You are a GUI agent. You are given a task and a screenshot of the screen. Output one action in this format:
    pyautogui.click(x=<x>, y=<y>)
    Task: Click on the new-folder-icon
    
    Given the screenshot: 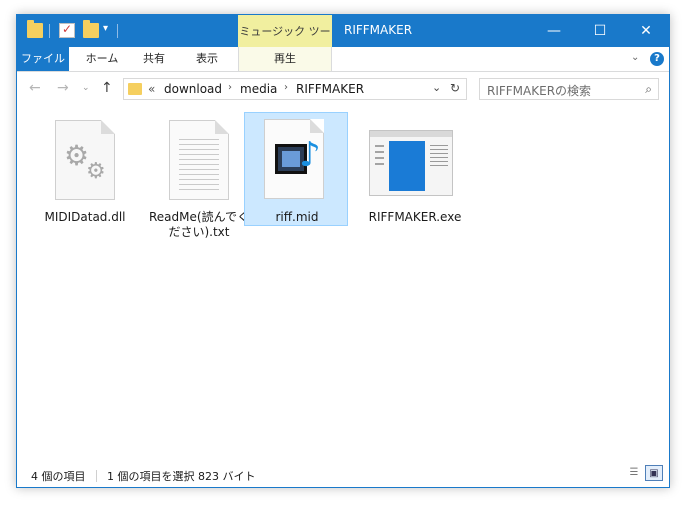 What is the action you would take?
    pyautogui.click(x=91, y=29)
    